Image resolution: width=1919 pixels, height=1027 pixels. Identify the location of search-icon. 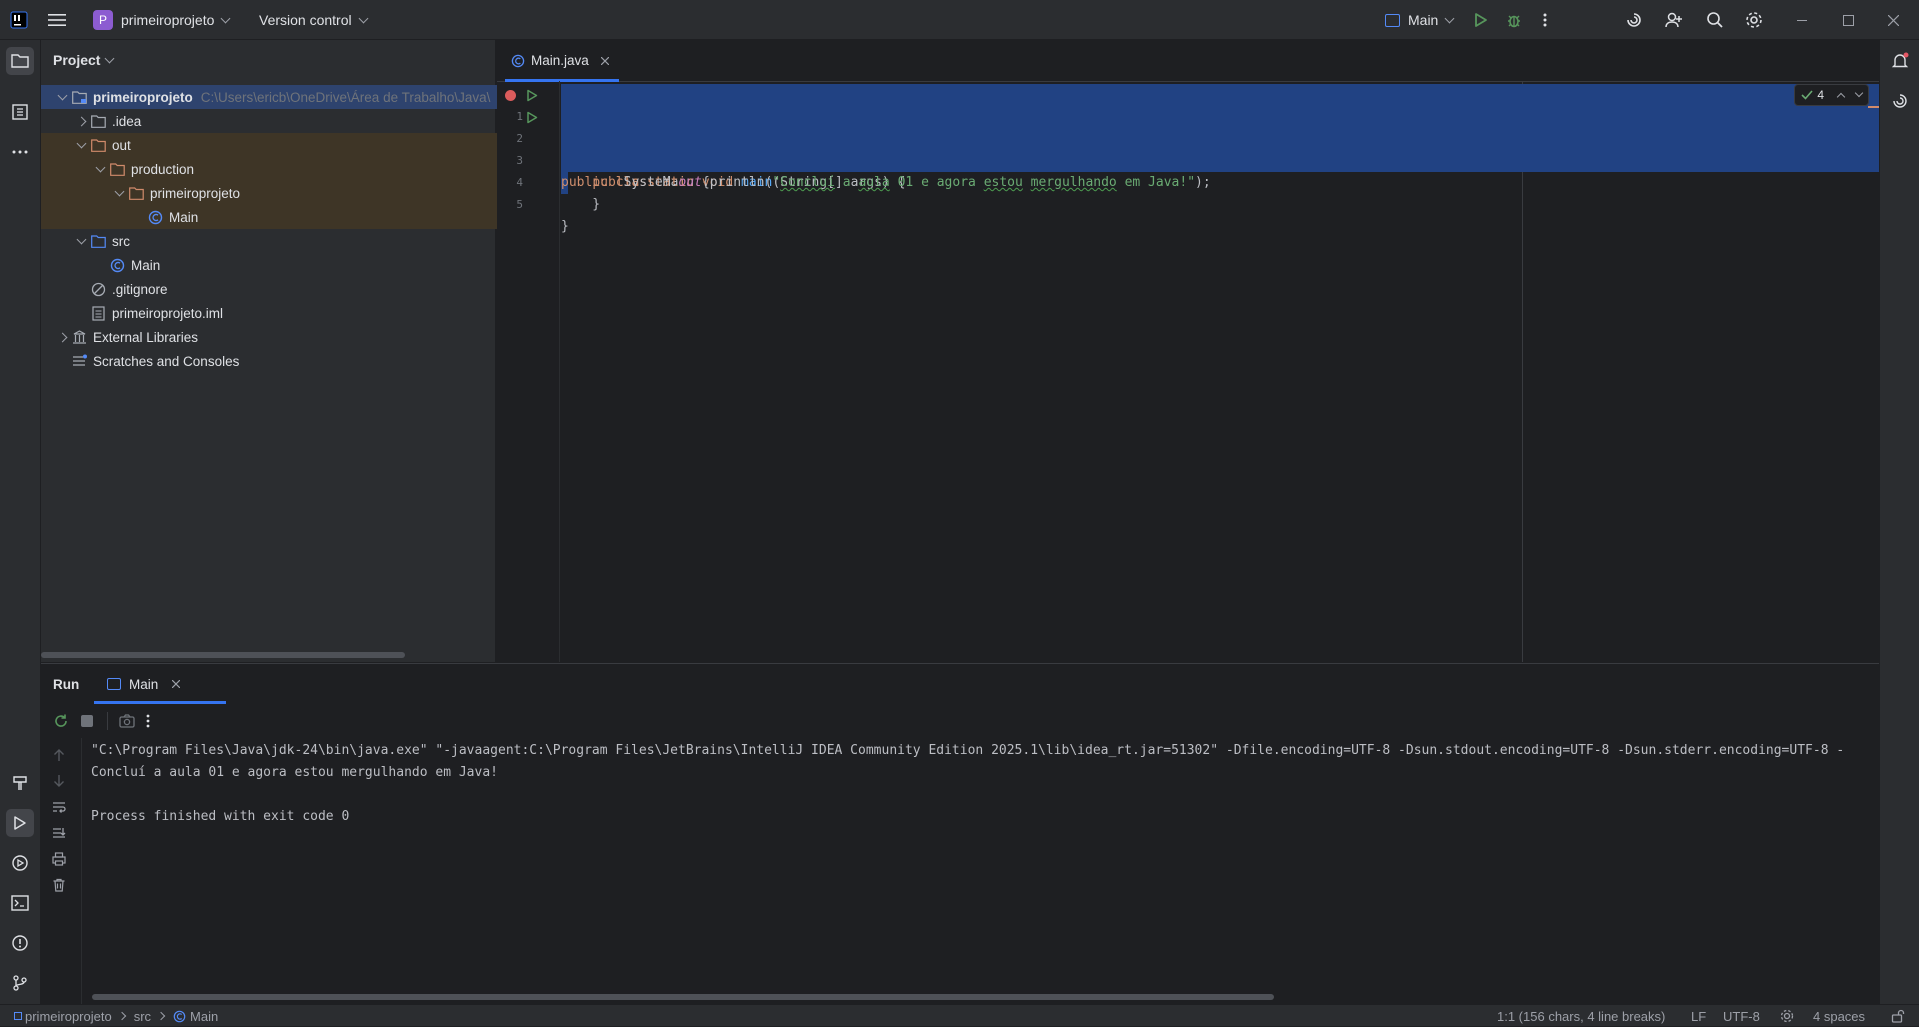
(1715, 20).